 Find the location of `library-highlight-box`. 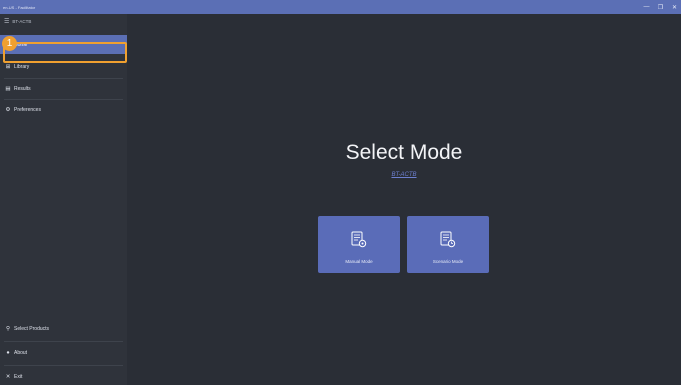

library-highlight-box is located at coordinates (65, 52).